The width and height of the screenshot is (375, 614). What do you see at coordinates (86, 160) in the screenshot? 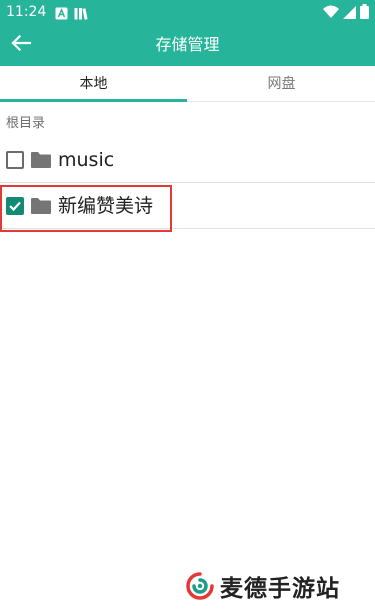
I see `list-item-label: music` at bounding box center [86, 160].